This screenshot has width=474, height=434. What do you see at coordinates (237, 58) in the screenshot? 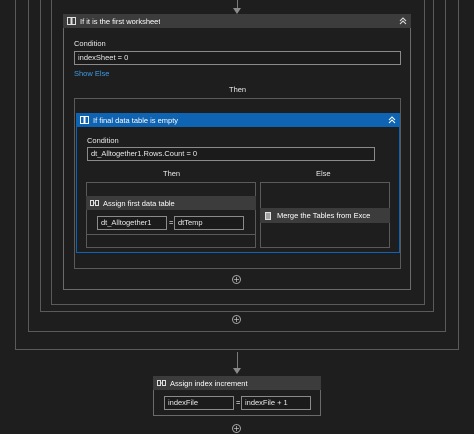
I see `outer-condition-input: indexSheet = 0` at bounding box center [237, 58].